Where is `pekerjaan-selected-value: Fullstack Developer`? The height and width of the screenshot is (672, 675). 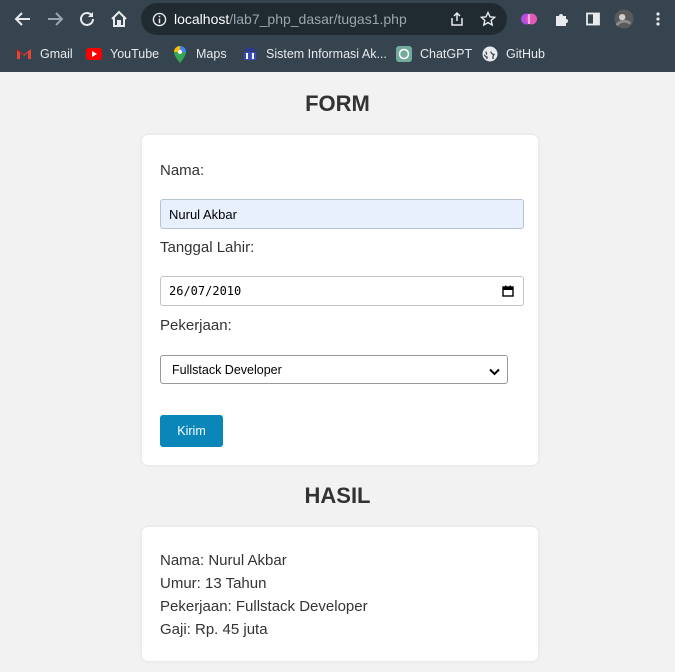
pekerjaan-selected-value: Fullstack Developer is located at coordinates (227, 369).